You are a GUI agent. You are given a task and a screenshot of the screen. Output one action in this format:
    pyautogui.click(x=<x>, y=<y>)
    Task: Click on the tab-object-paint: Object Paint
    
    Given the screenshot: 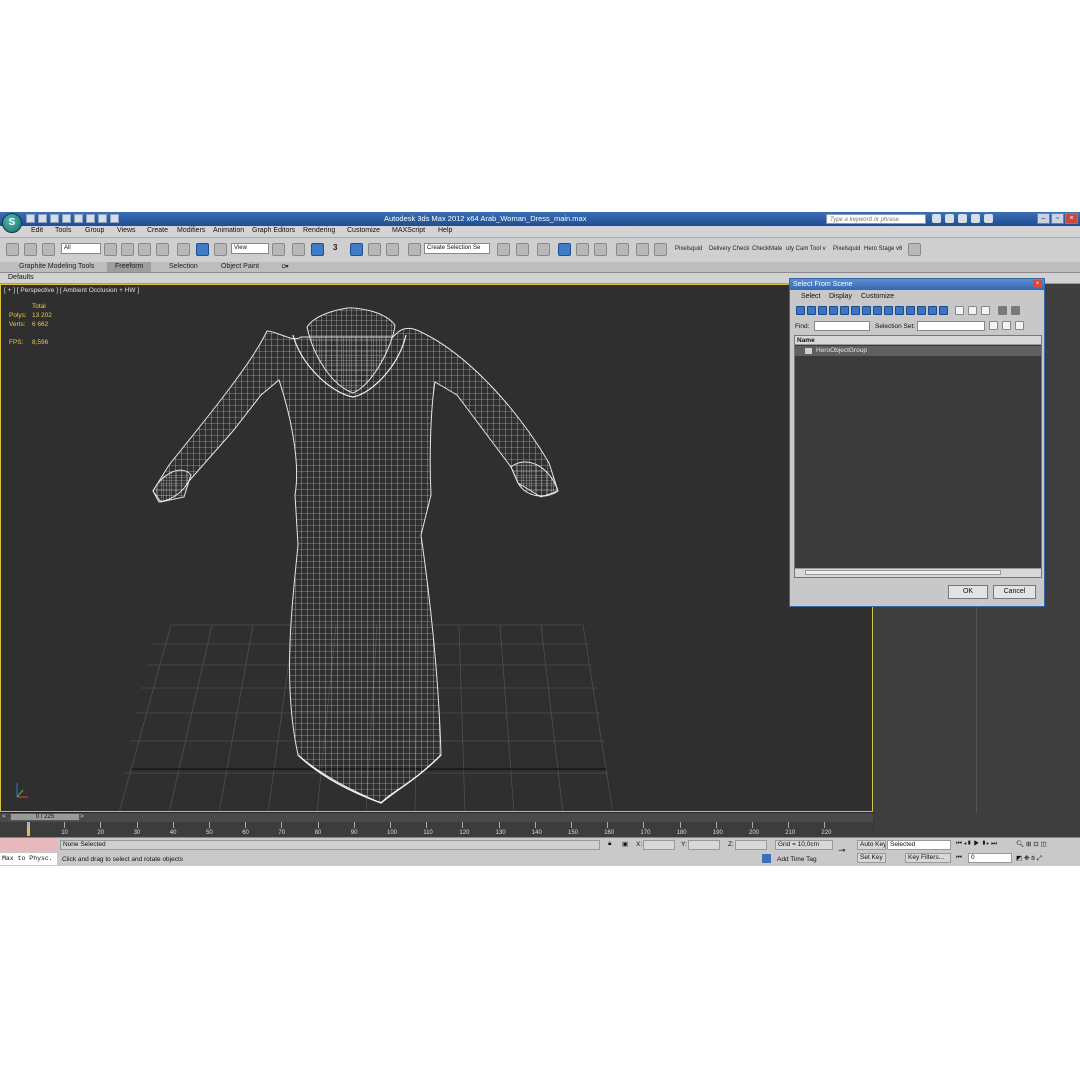 What is the action you would take?
    pyautogui.click(x=240, y=267)
    